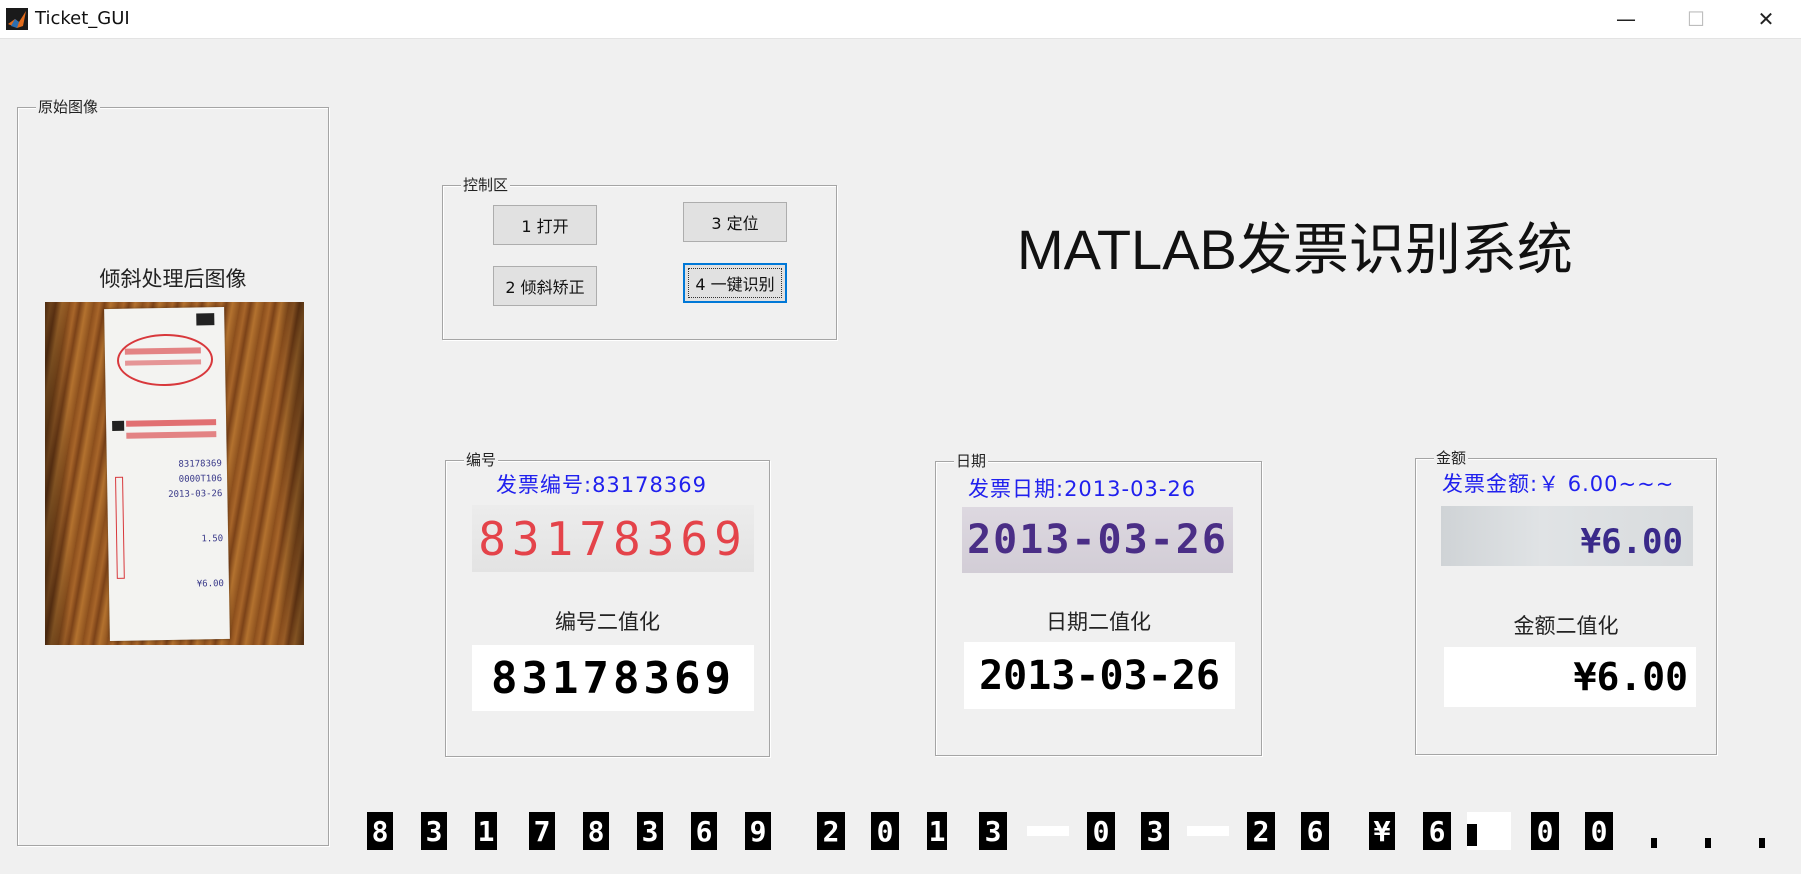  Describe the element at coordinates (1489, 831) in the screenshot. I see `segmented-char` at that location.